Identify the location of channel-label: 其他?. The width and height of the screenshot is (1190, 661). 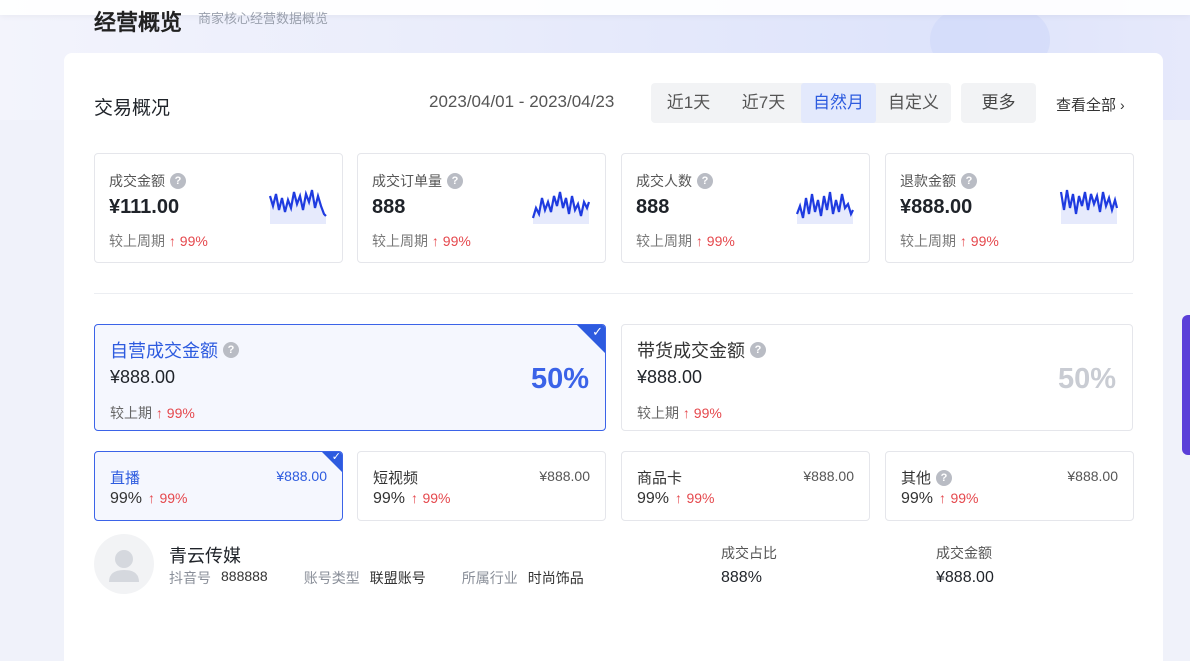
(927, 477).